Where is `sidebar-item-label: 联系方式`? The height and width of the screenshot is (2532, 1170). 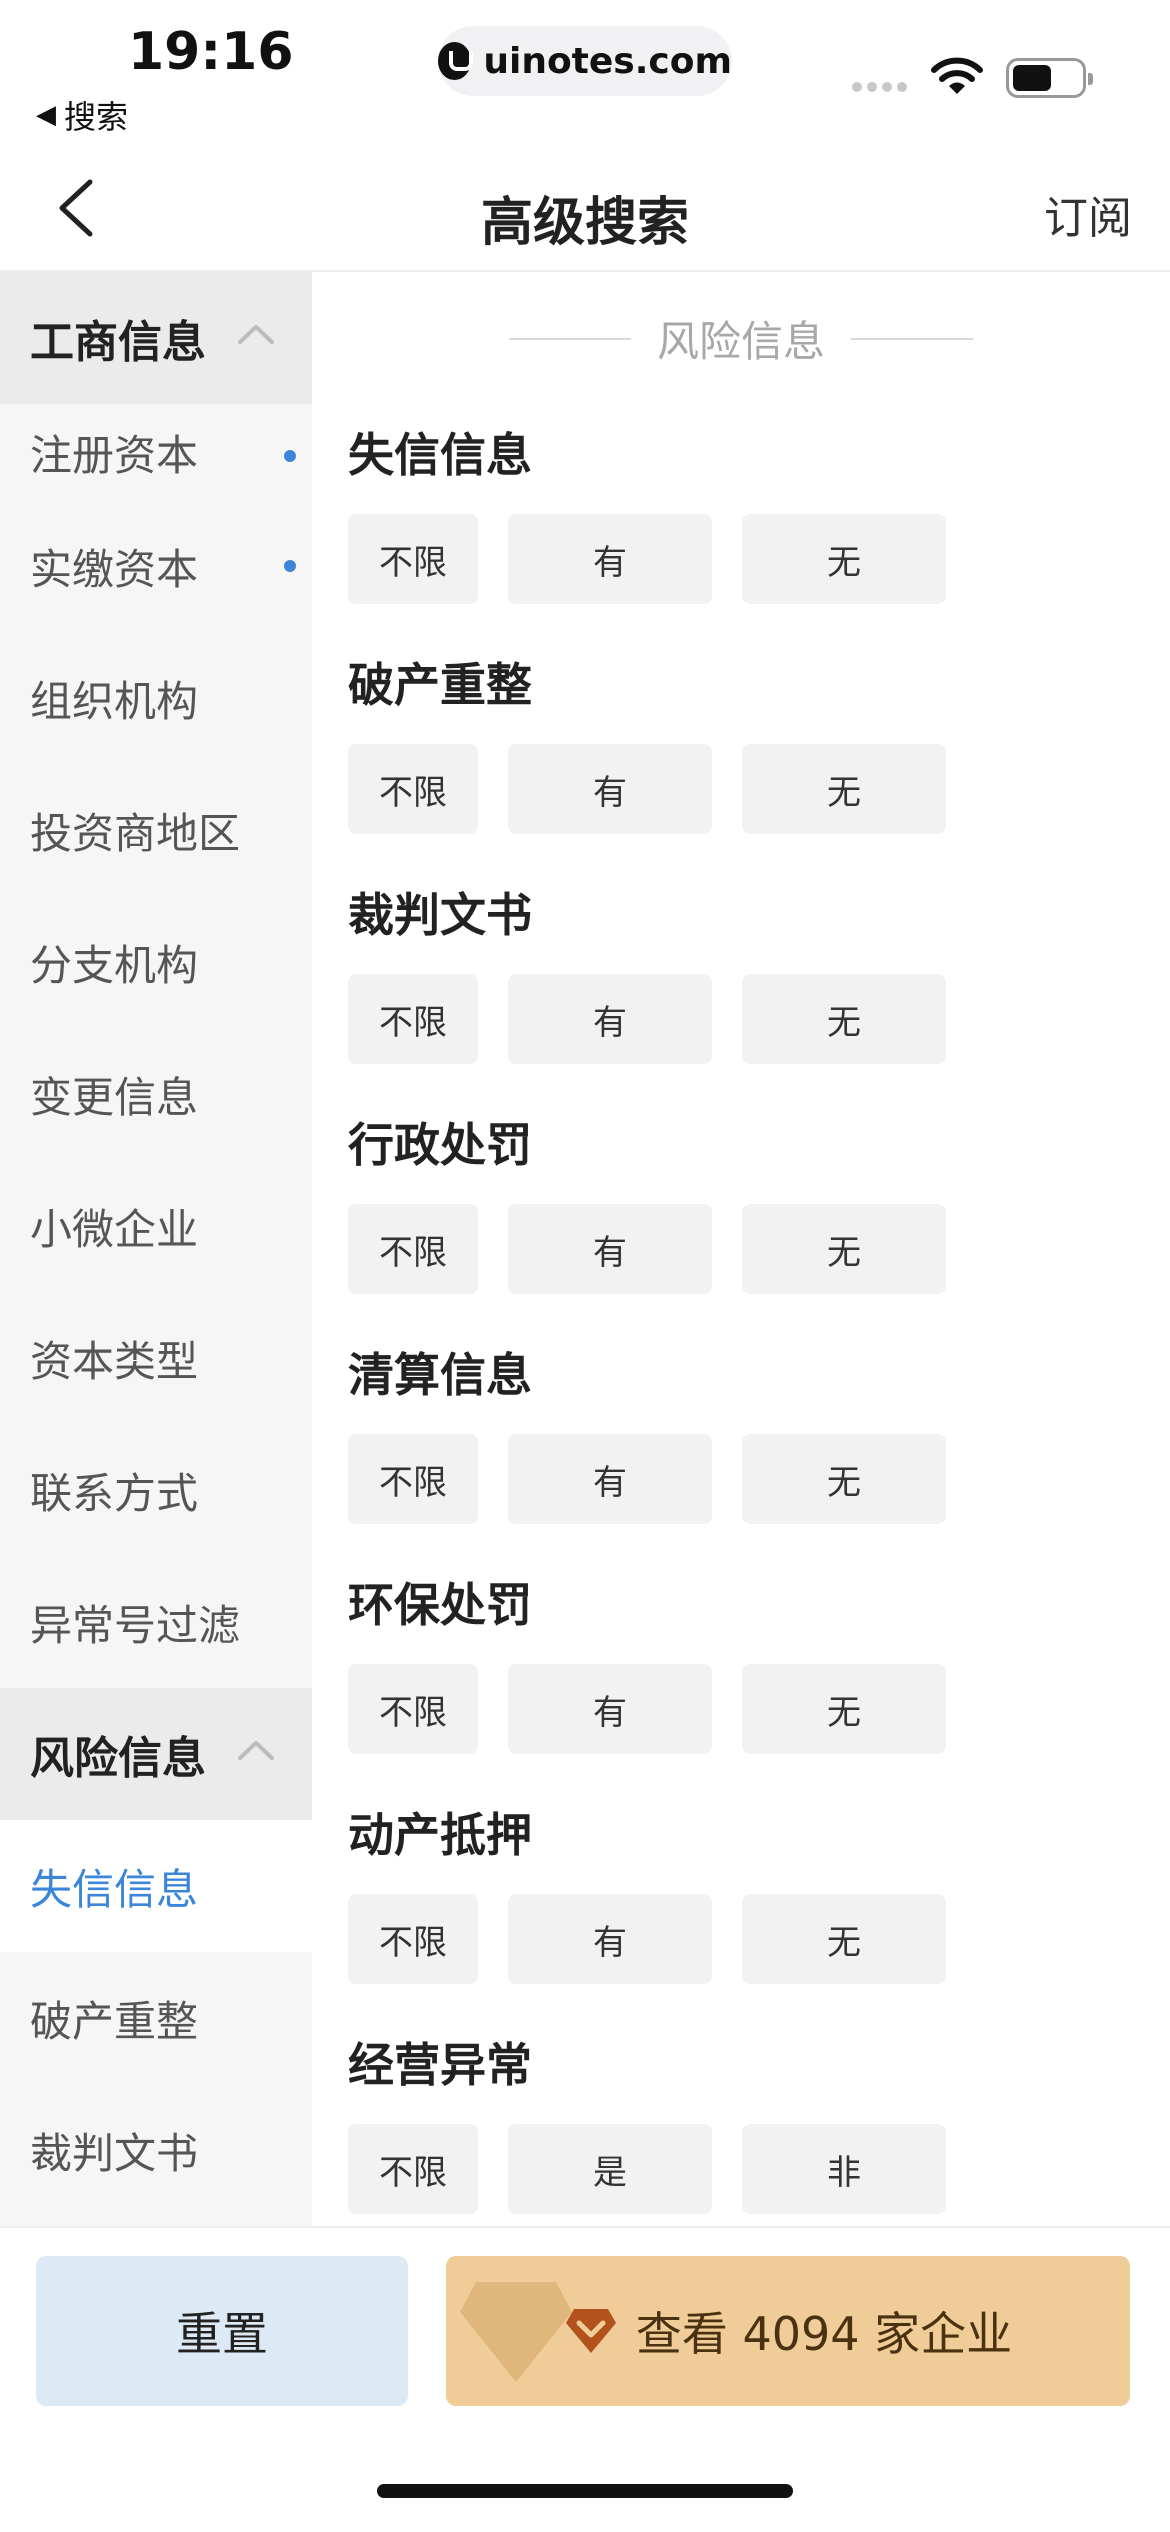 sidebar-item-label: 联系方式 is located at coordinates (114, 1493).